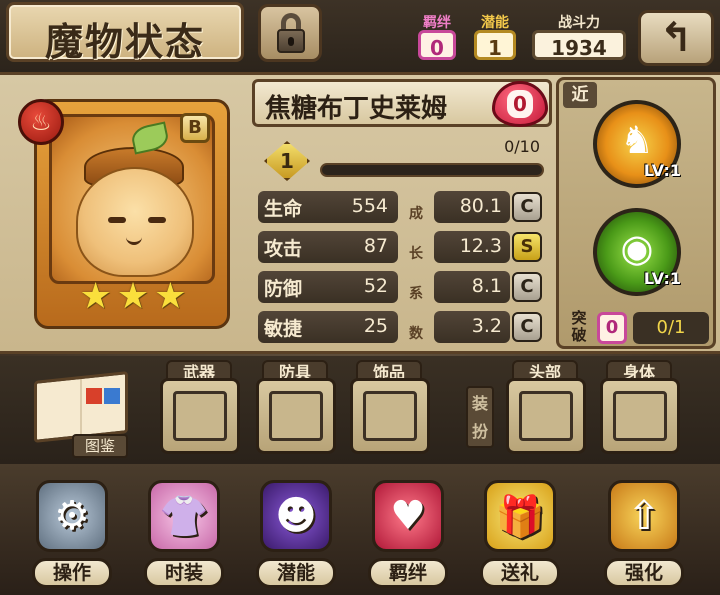 The width and height of the screenshot is (720, 595). Describe the element at coordinates (416, 214) in the screenshot. I see `growth-char: 成` at that location.